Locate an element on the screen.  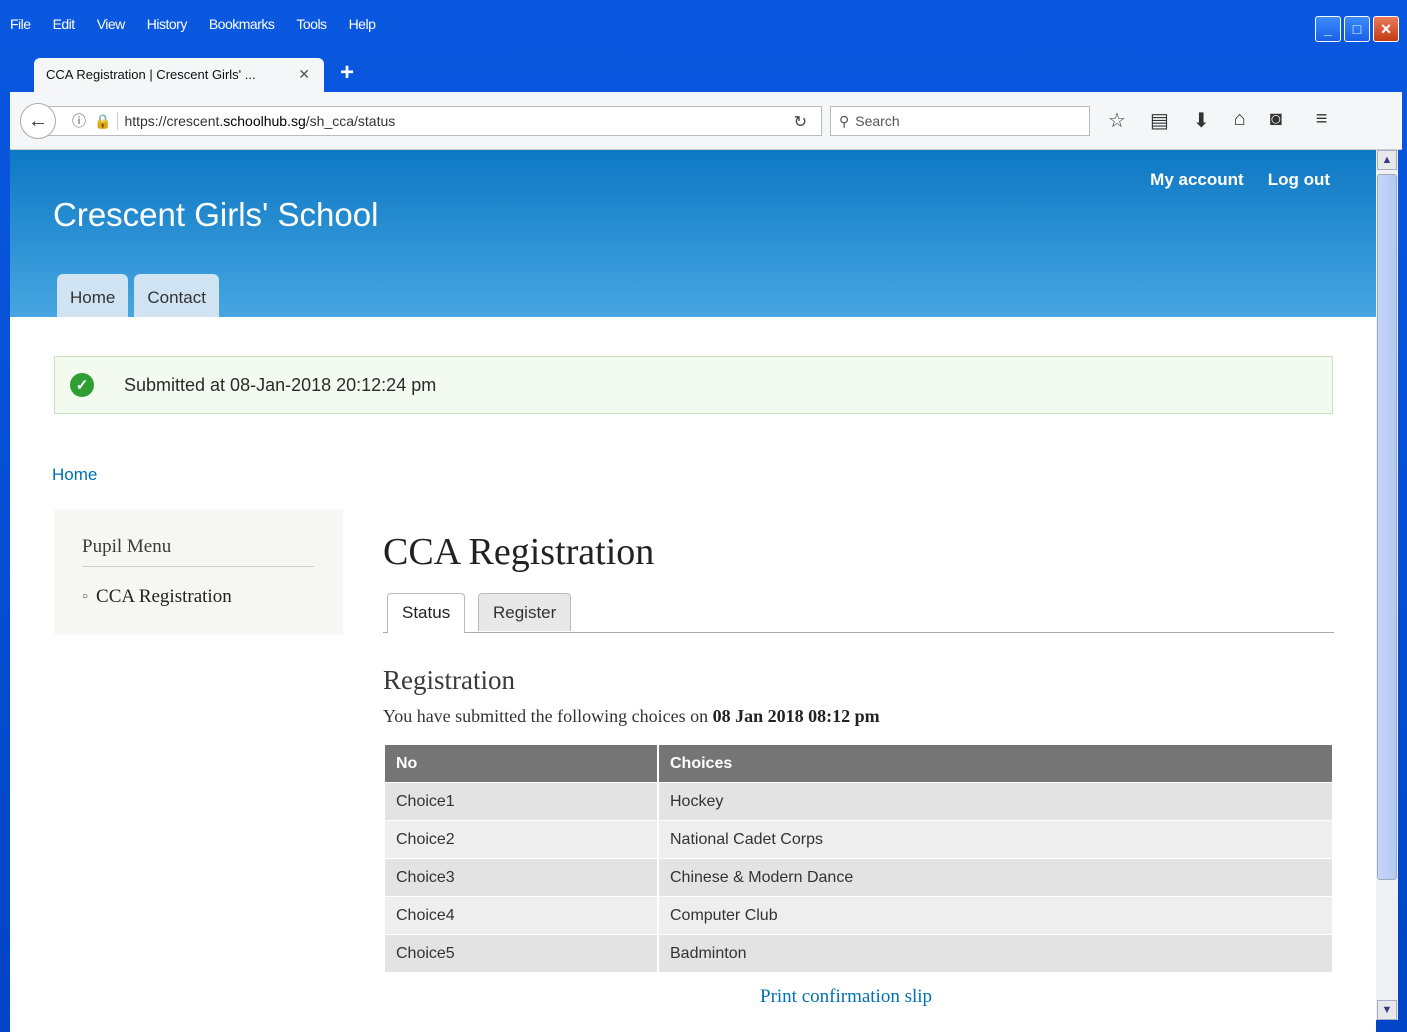
sidebar-title: Pupil Menu is located at coordinates (198, 551).